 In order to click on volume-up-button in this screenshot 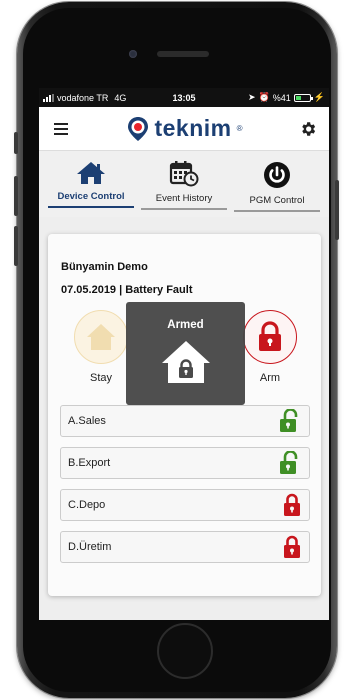, I will do `click(16, 196)`.